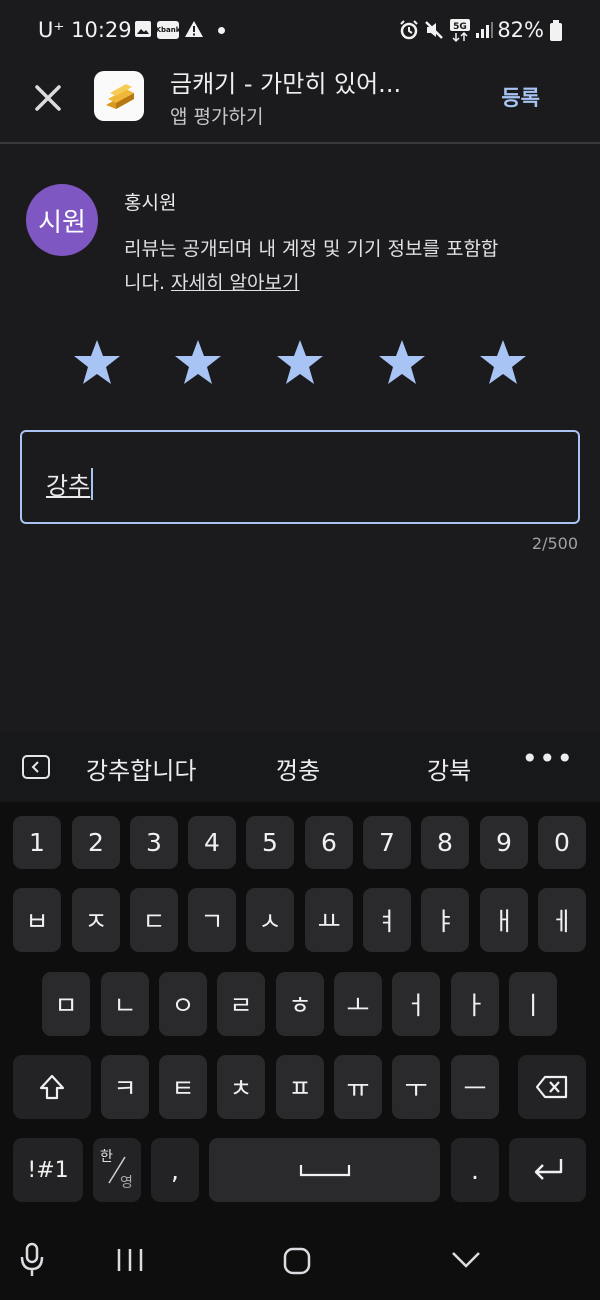 Image resolution: width=600 pixels, height=1300 pixels. Describe the element at coordinates (449, 768) in the screenshot. I see `suggestion-3: 강북` at that location.